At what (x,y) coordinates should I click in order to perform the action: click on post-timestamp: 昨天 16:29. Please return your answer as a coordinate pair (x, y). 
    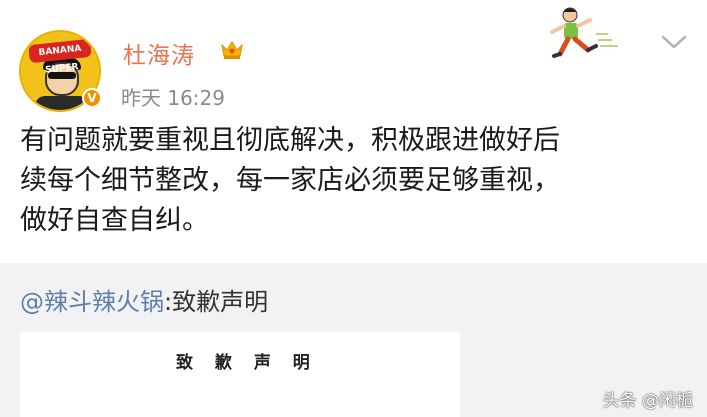
    Looking at the image, I should click on (173, 98).